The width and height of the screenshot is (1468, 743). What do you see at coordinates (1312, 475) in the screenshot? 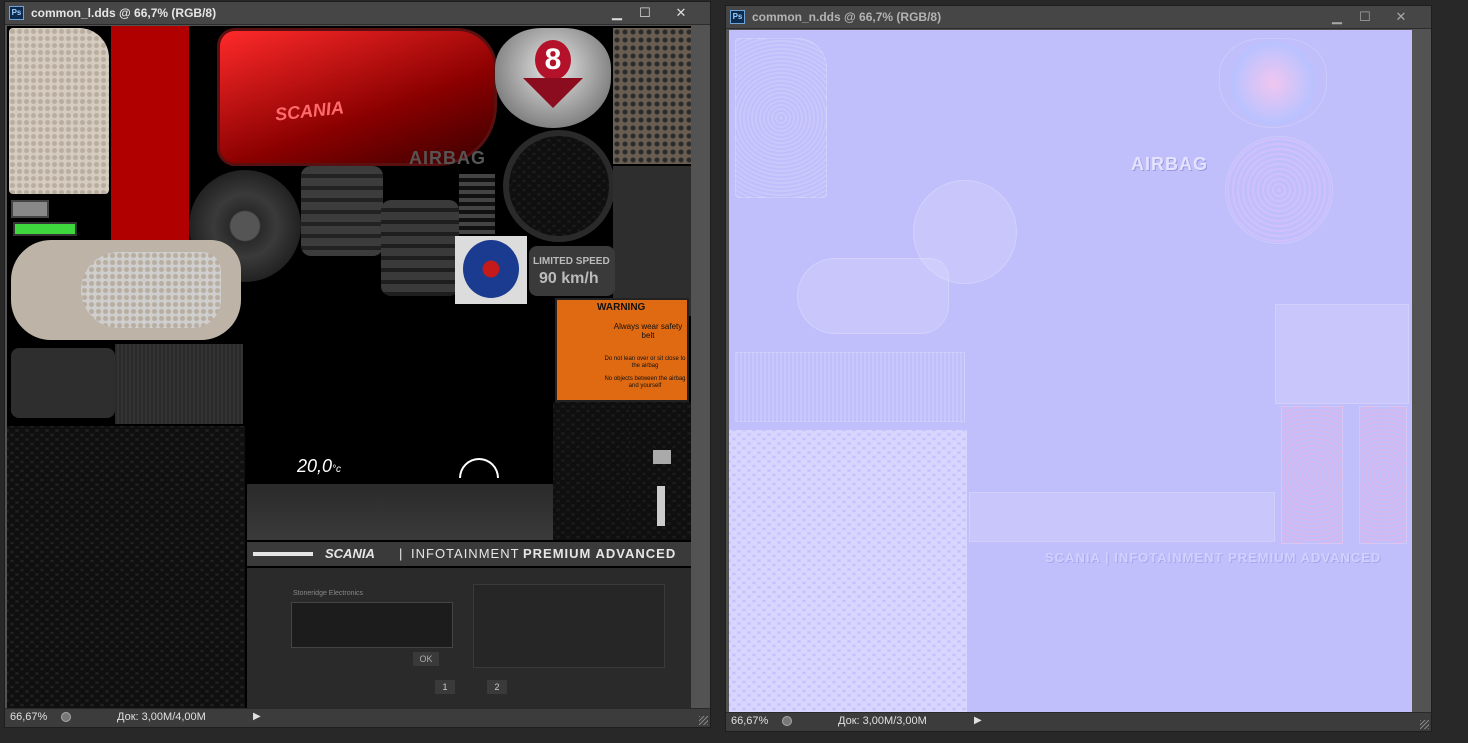
I see `normal-right-strip-a` at bounding box center [1312, 475].